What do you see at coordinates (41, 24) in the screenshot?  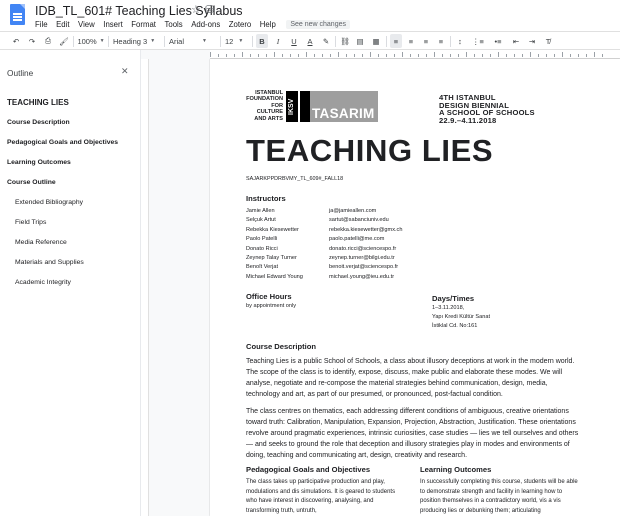 I see `menu-file: File` at bounding box center [41, 24].